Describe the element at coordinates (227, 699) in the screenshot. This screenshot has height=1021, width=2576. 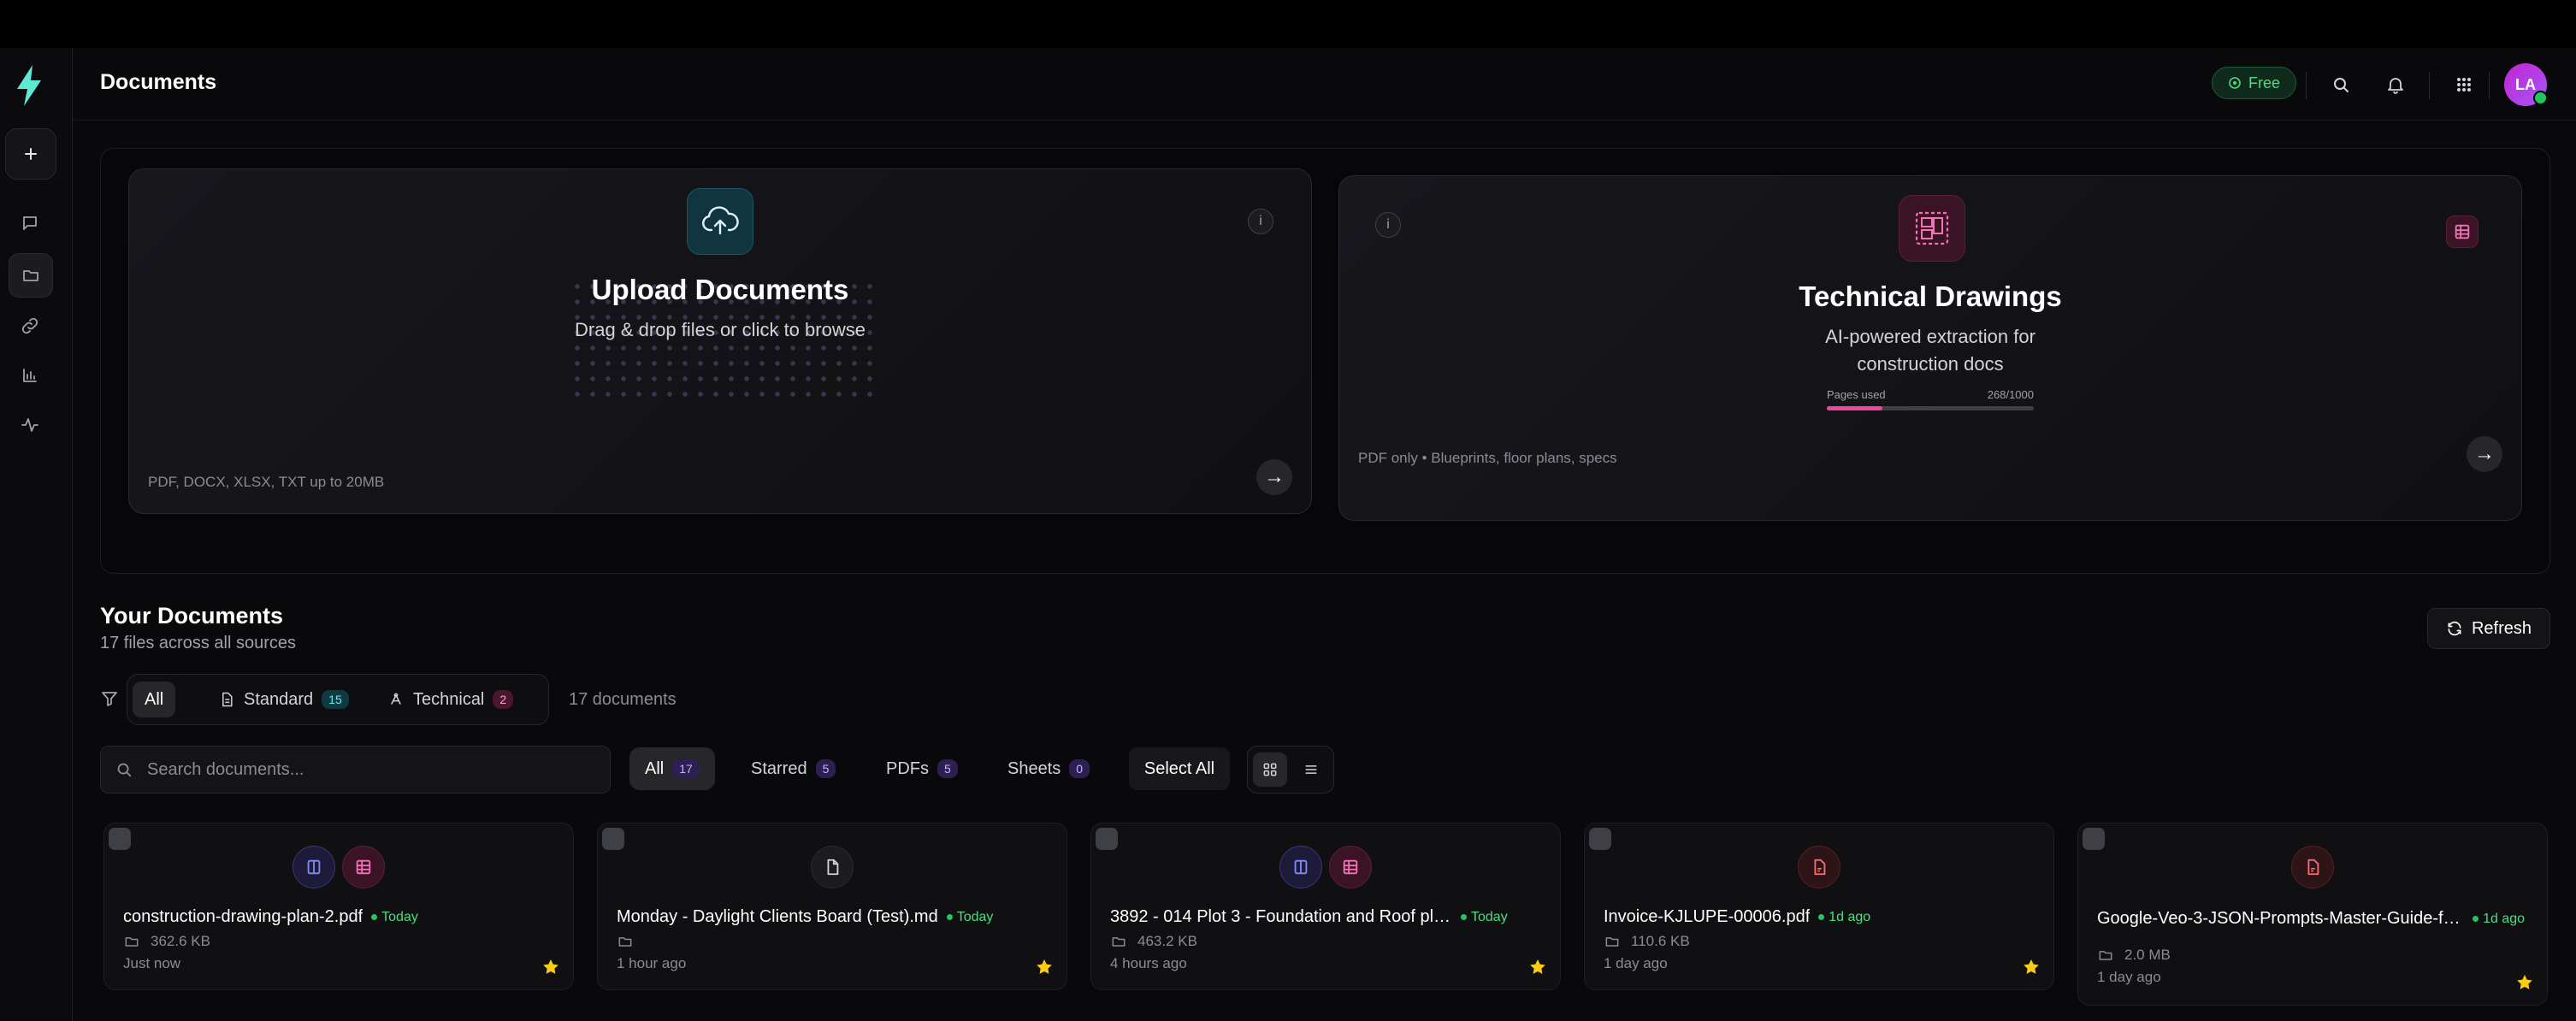
I see `document-icon` at that location.